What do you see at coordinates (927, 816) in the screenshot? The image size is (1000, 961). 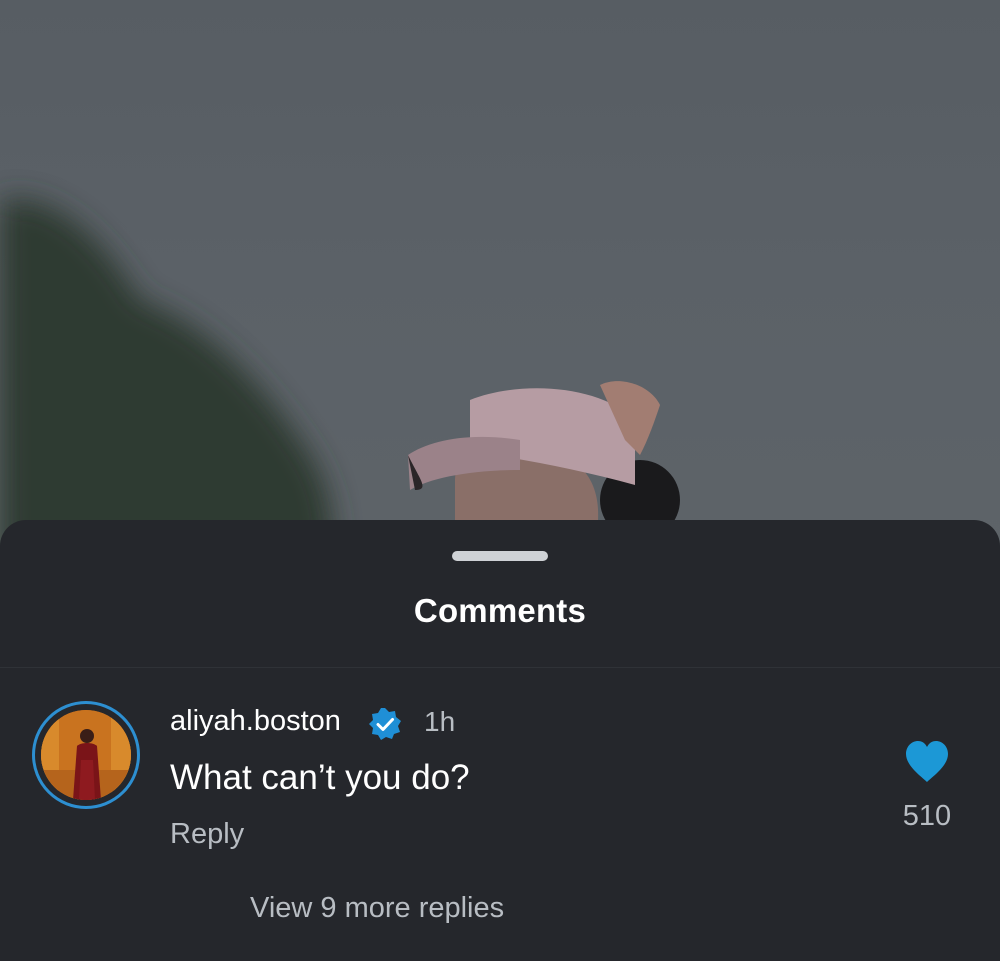 I see `like-count: 510` at bounding box center [927, 816].